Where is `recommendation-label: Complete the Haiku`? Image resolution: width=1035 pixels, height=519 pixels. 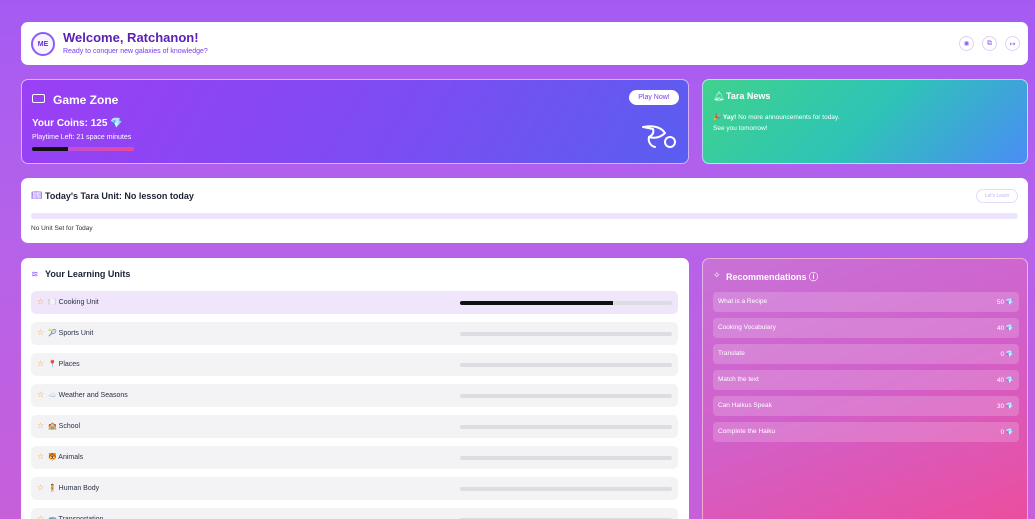 recommendation-label: Complete the Haiku is located at coordinates (747, 431).